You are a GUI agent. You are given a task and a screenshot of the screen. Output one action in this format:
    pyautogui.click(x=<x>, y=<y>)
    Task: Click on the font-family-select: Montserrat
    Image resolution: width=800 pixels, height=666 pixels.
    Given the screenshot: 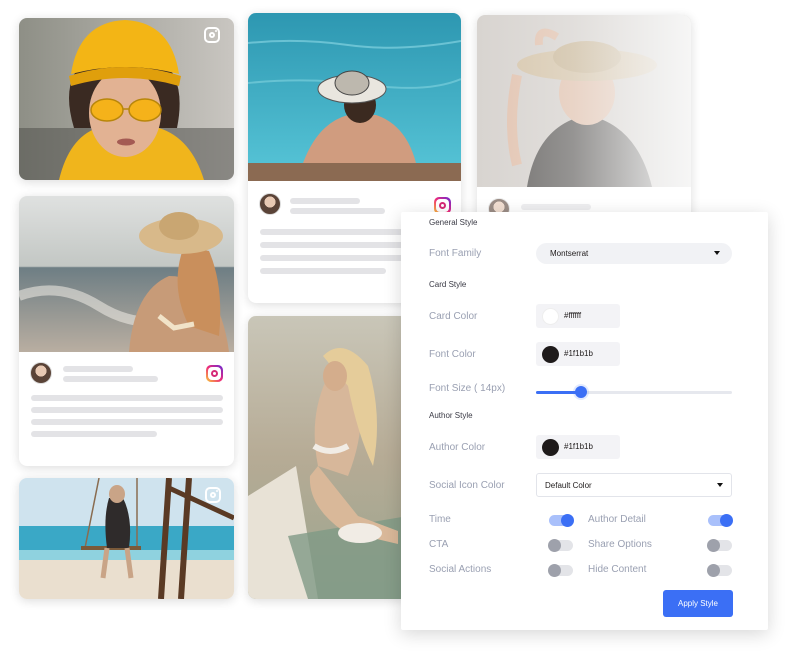 What is the action you would take?
    pyautogui.click(x=634, y=253)
    